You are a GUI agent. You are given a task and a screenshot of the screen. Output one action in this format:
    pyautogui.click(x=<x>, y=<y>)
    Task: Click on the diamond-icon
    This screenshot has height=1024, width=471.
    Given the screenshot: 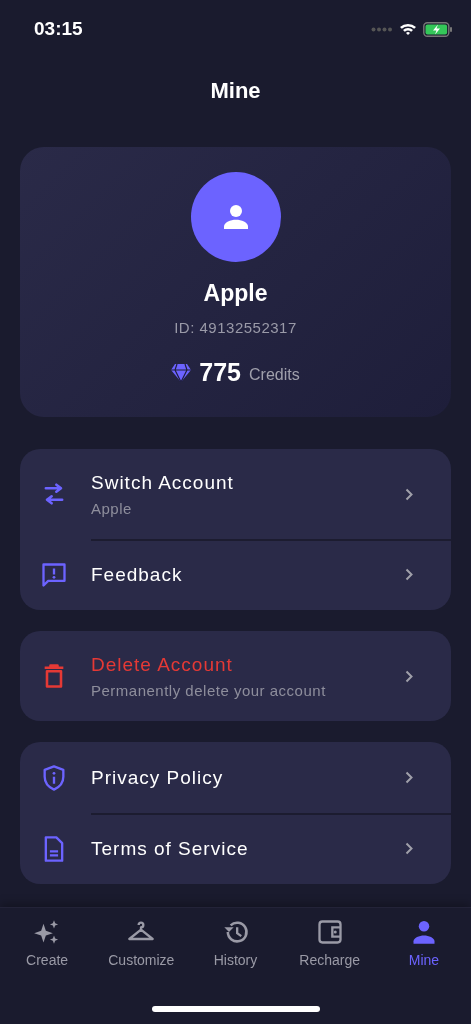 What is the action you would take?
    pyautogui.click(x=181, y=372)
    